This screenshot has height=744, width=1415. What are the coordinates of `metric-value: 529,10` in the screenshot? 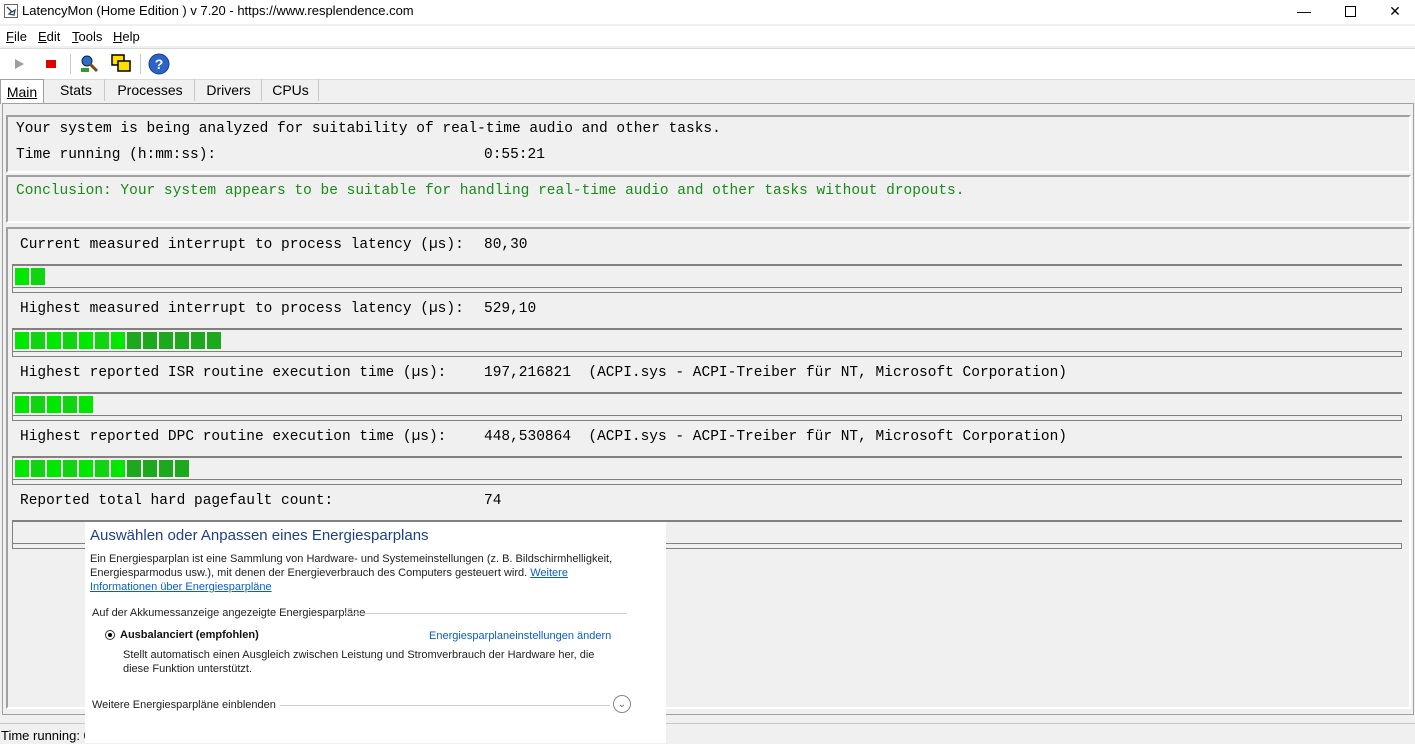 It's located at (510, 309).